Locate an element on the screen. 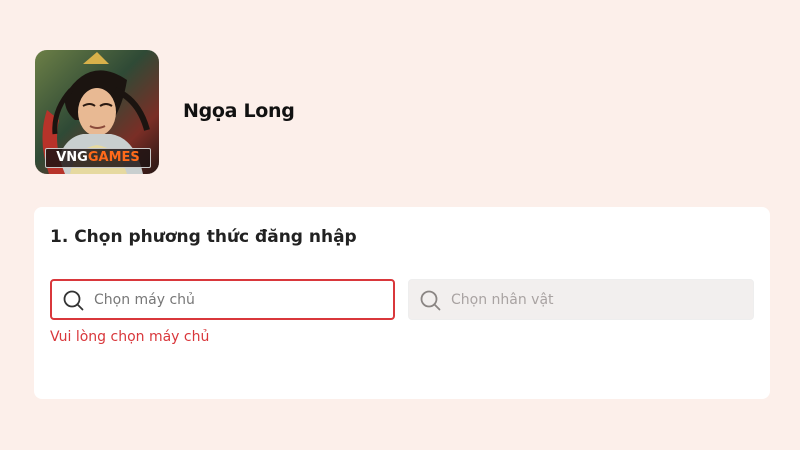 This screenshot has width=800, height=450. character-select: Chọn nhân vật is located at coordinates (581, 299).